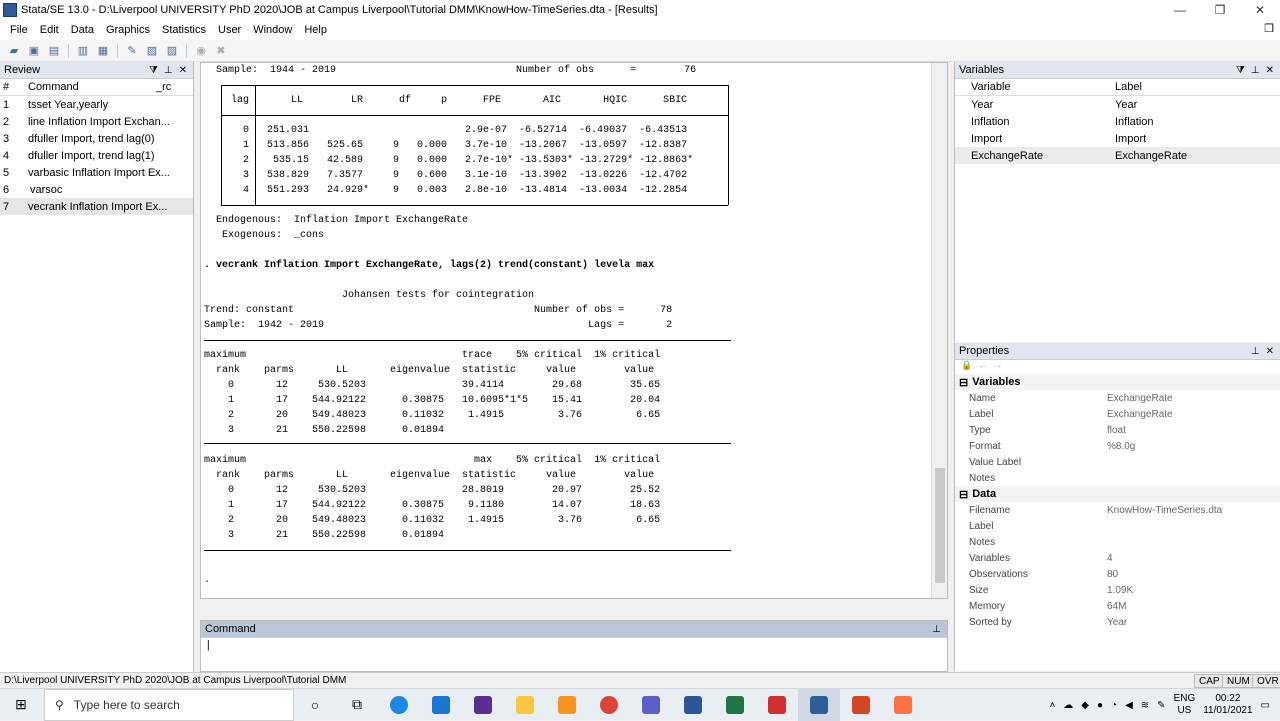 This screenshot has height=721, width=1280. I want to click on print-icon: ▤, so click(54, 51).